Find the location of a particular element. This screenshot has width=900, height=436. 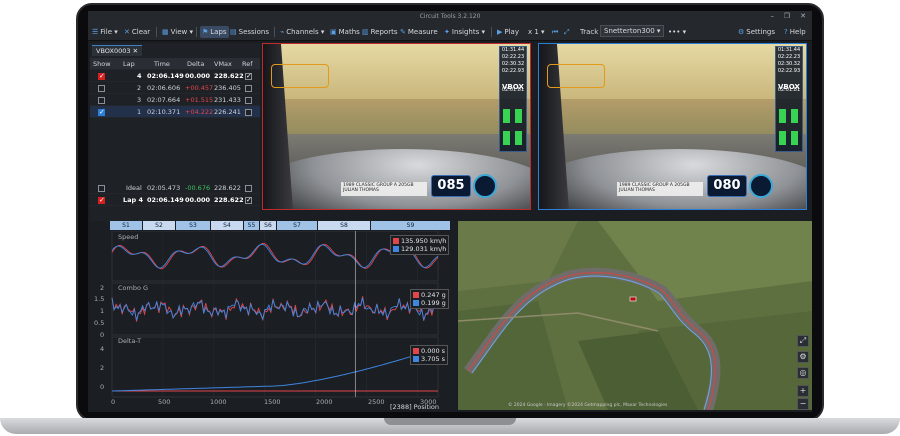

sector-s1: S1 is located at coordinates (126, 225).